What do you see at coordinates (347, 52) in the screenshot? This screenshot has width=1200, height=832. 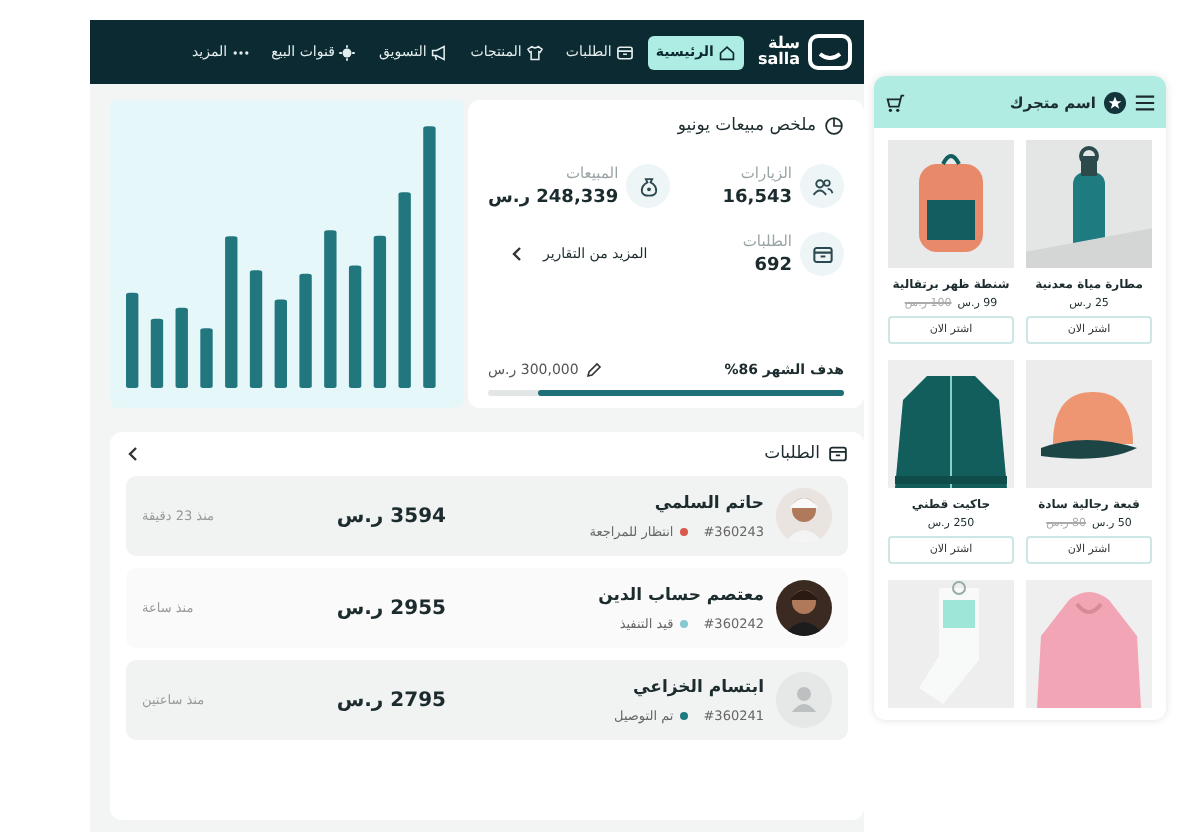 I see `channels-icon` at bounding box center [347, 52].